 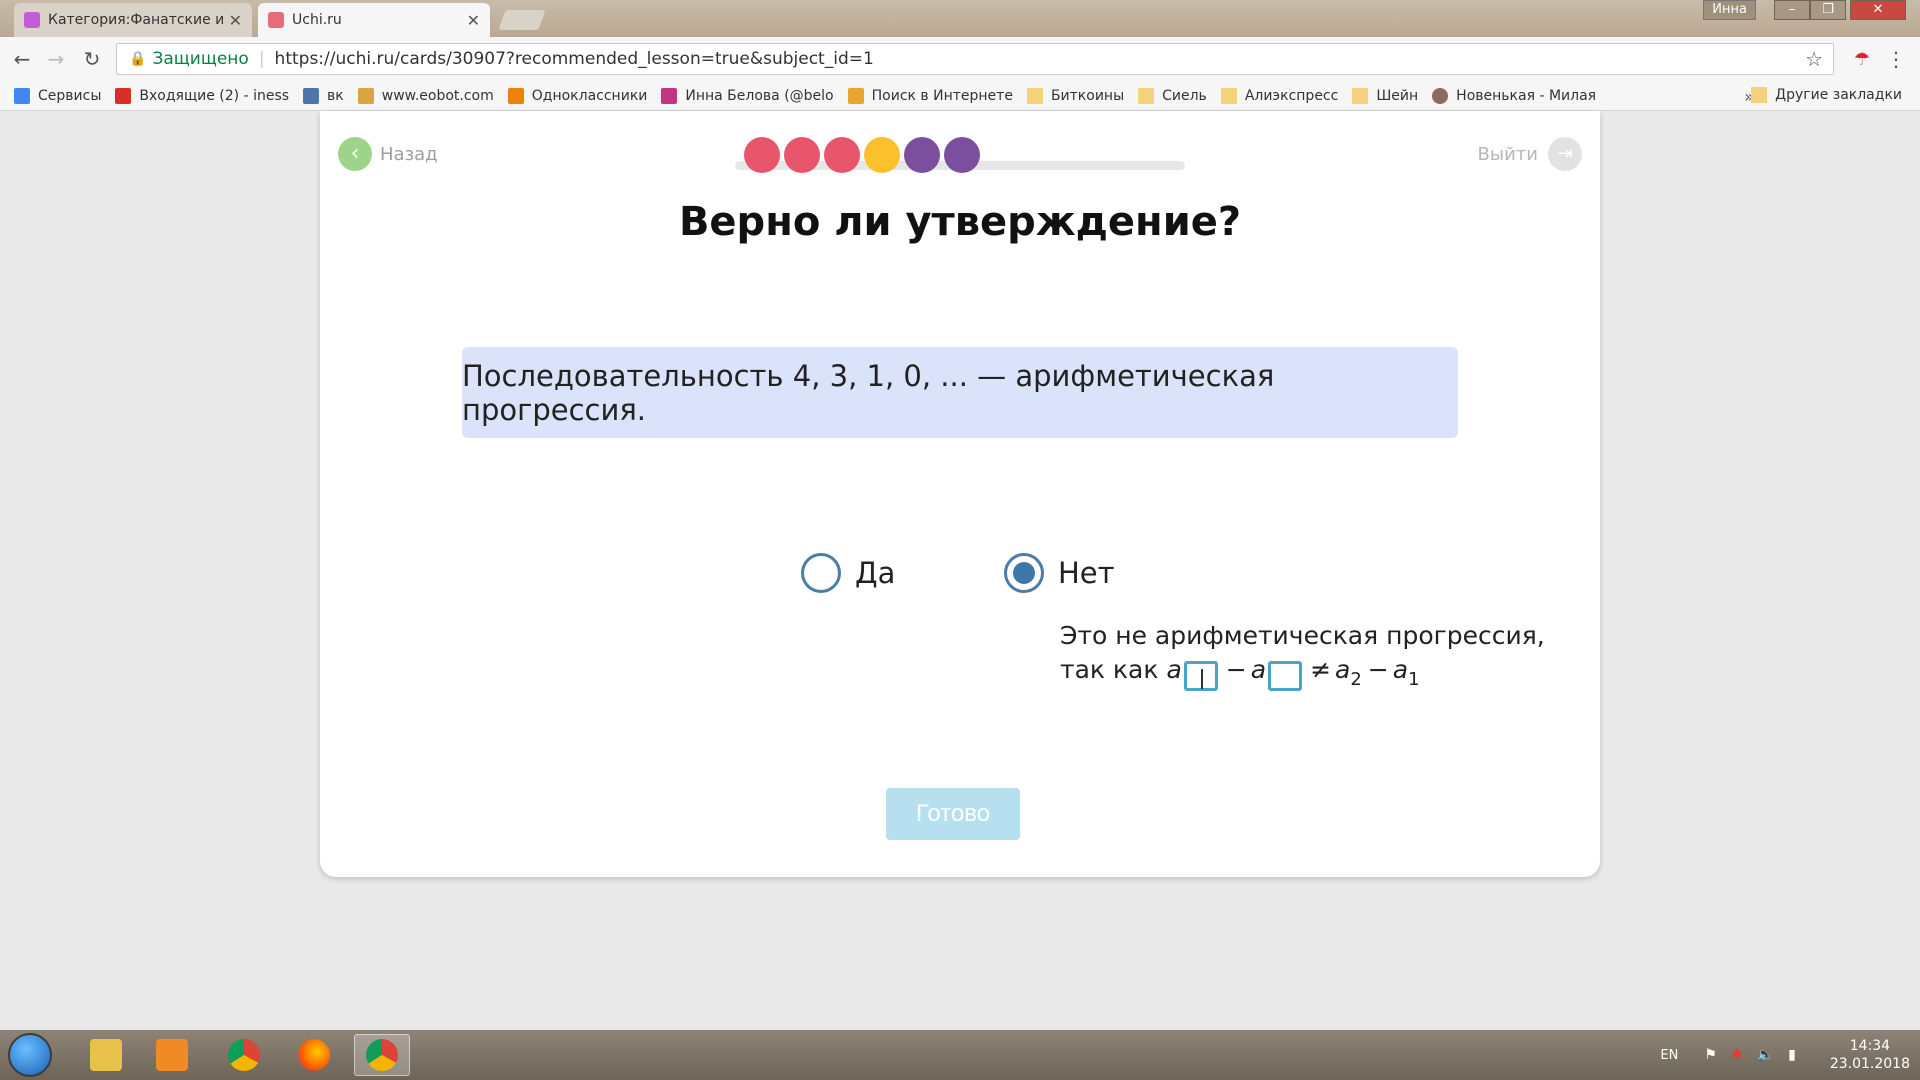 I want to click on bookmark-item: Биткоины, so click(x=1075, y=95).